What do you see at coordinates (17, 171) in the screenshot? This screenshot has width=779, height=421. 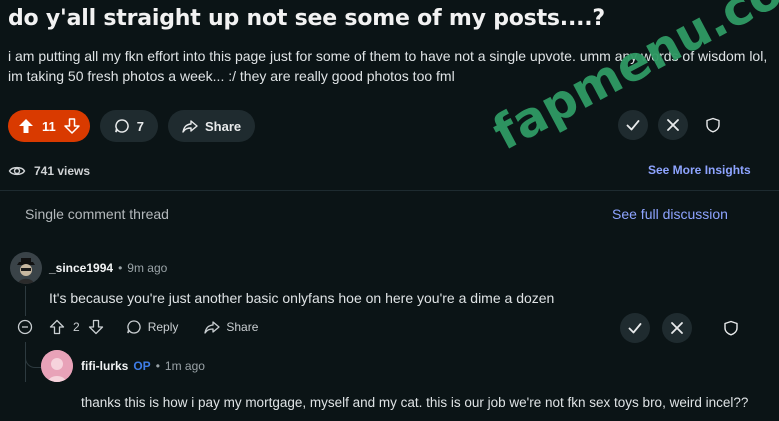 I see `eye-icon` at bounding box center [17, 171].